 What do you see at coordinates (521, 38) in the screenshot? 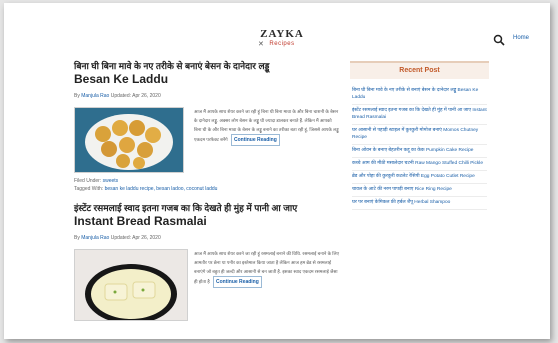
I see `home-link: Home` at bounding box center [521, 38].